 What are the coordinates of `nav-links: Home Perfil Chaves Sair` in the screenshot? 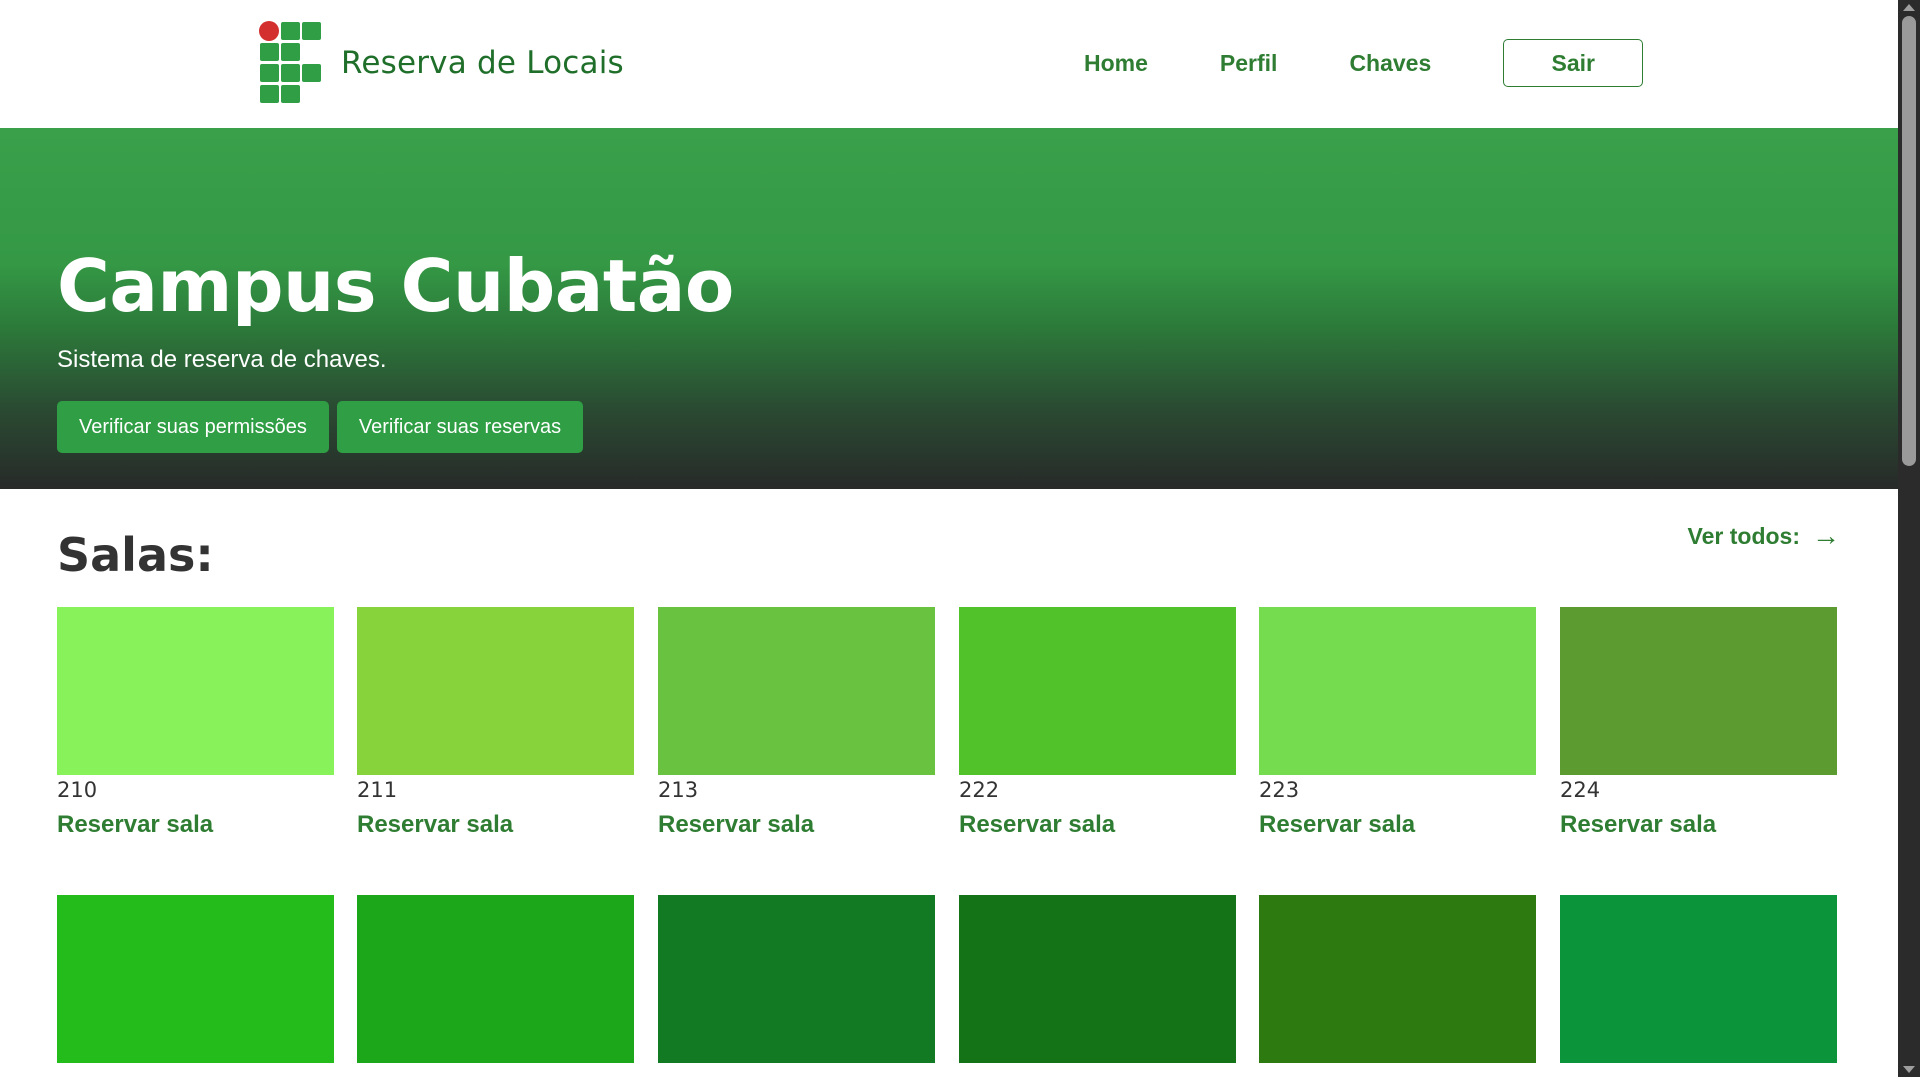 It's located at (1364, 63).